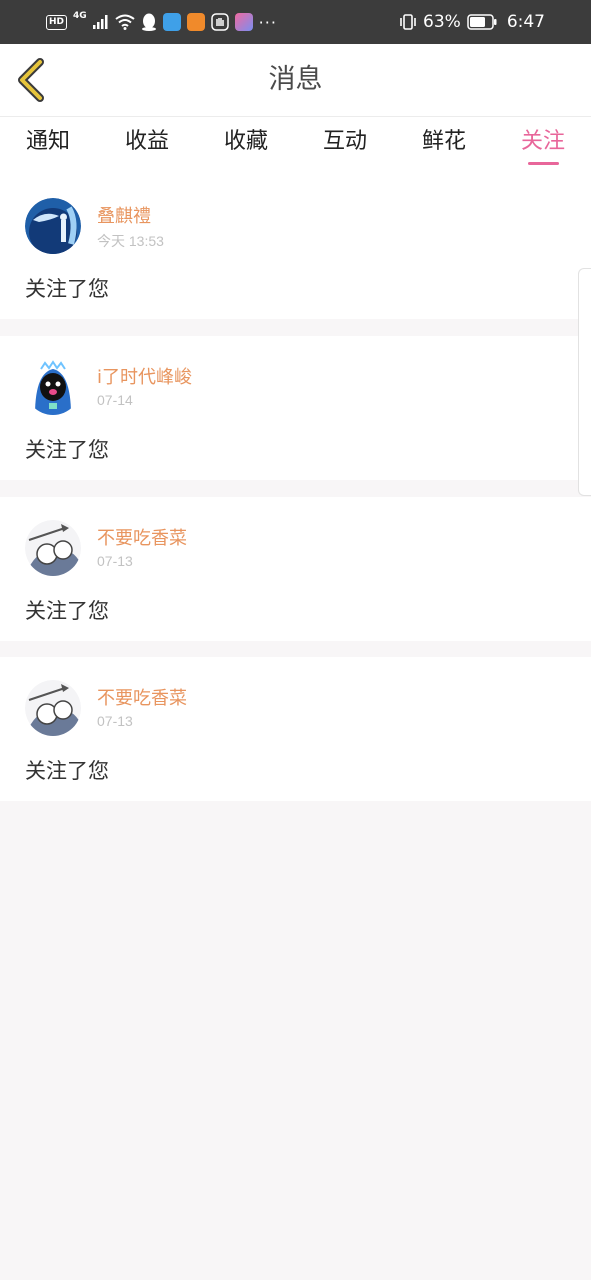 Image resolution: width=591 pixels, height=1280 pixels. Describe the element at coordinates (171, 22) in the screenshot. I see `browser-icon` at that location.